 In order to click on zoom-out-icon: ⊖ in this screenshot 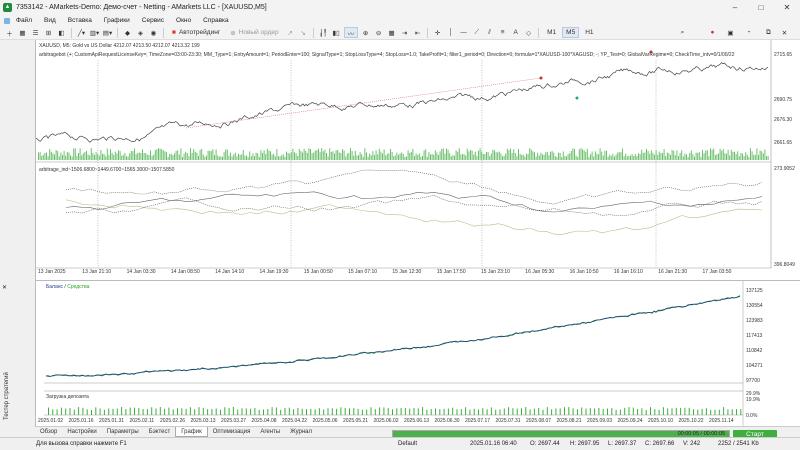, I will do `click(378, 32)`.